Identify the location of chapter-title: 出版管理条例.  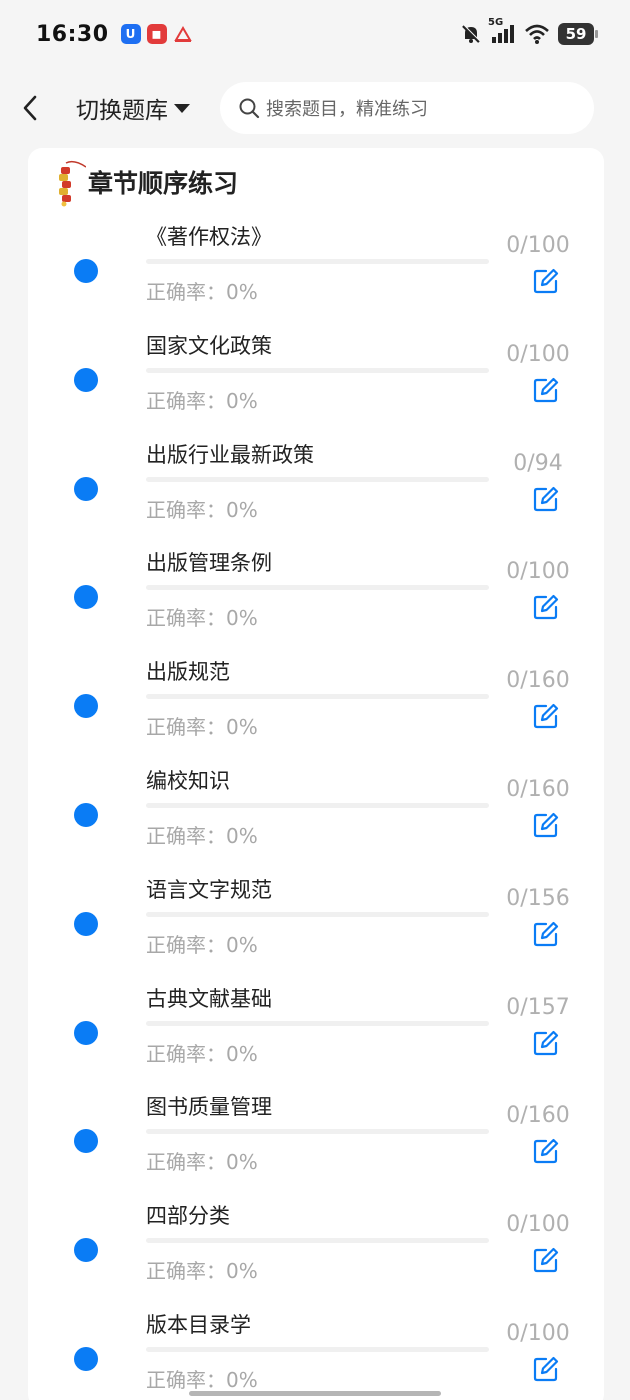
(209, 563).